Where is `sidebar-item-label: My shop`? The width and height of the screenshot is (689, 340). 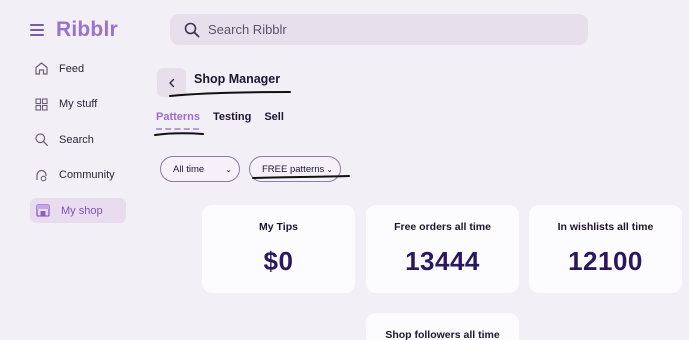
sidebar-item-label: My shop is located at coordinates (82, 210).